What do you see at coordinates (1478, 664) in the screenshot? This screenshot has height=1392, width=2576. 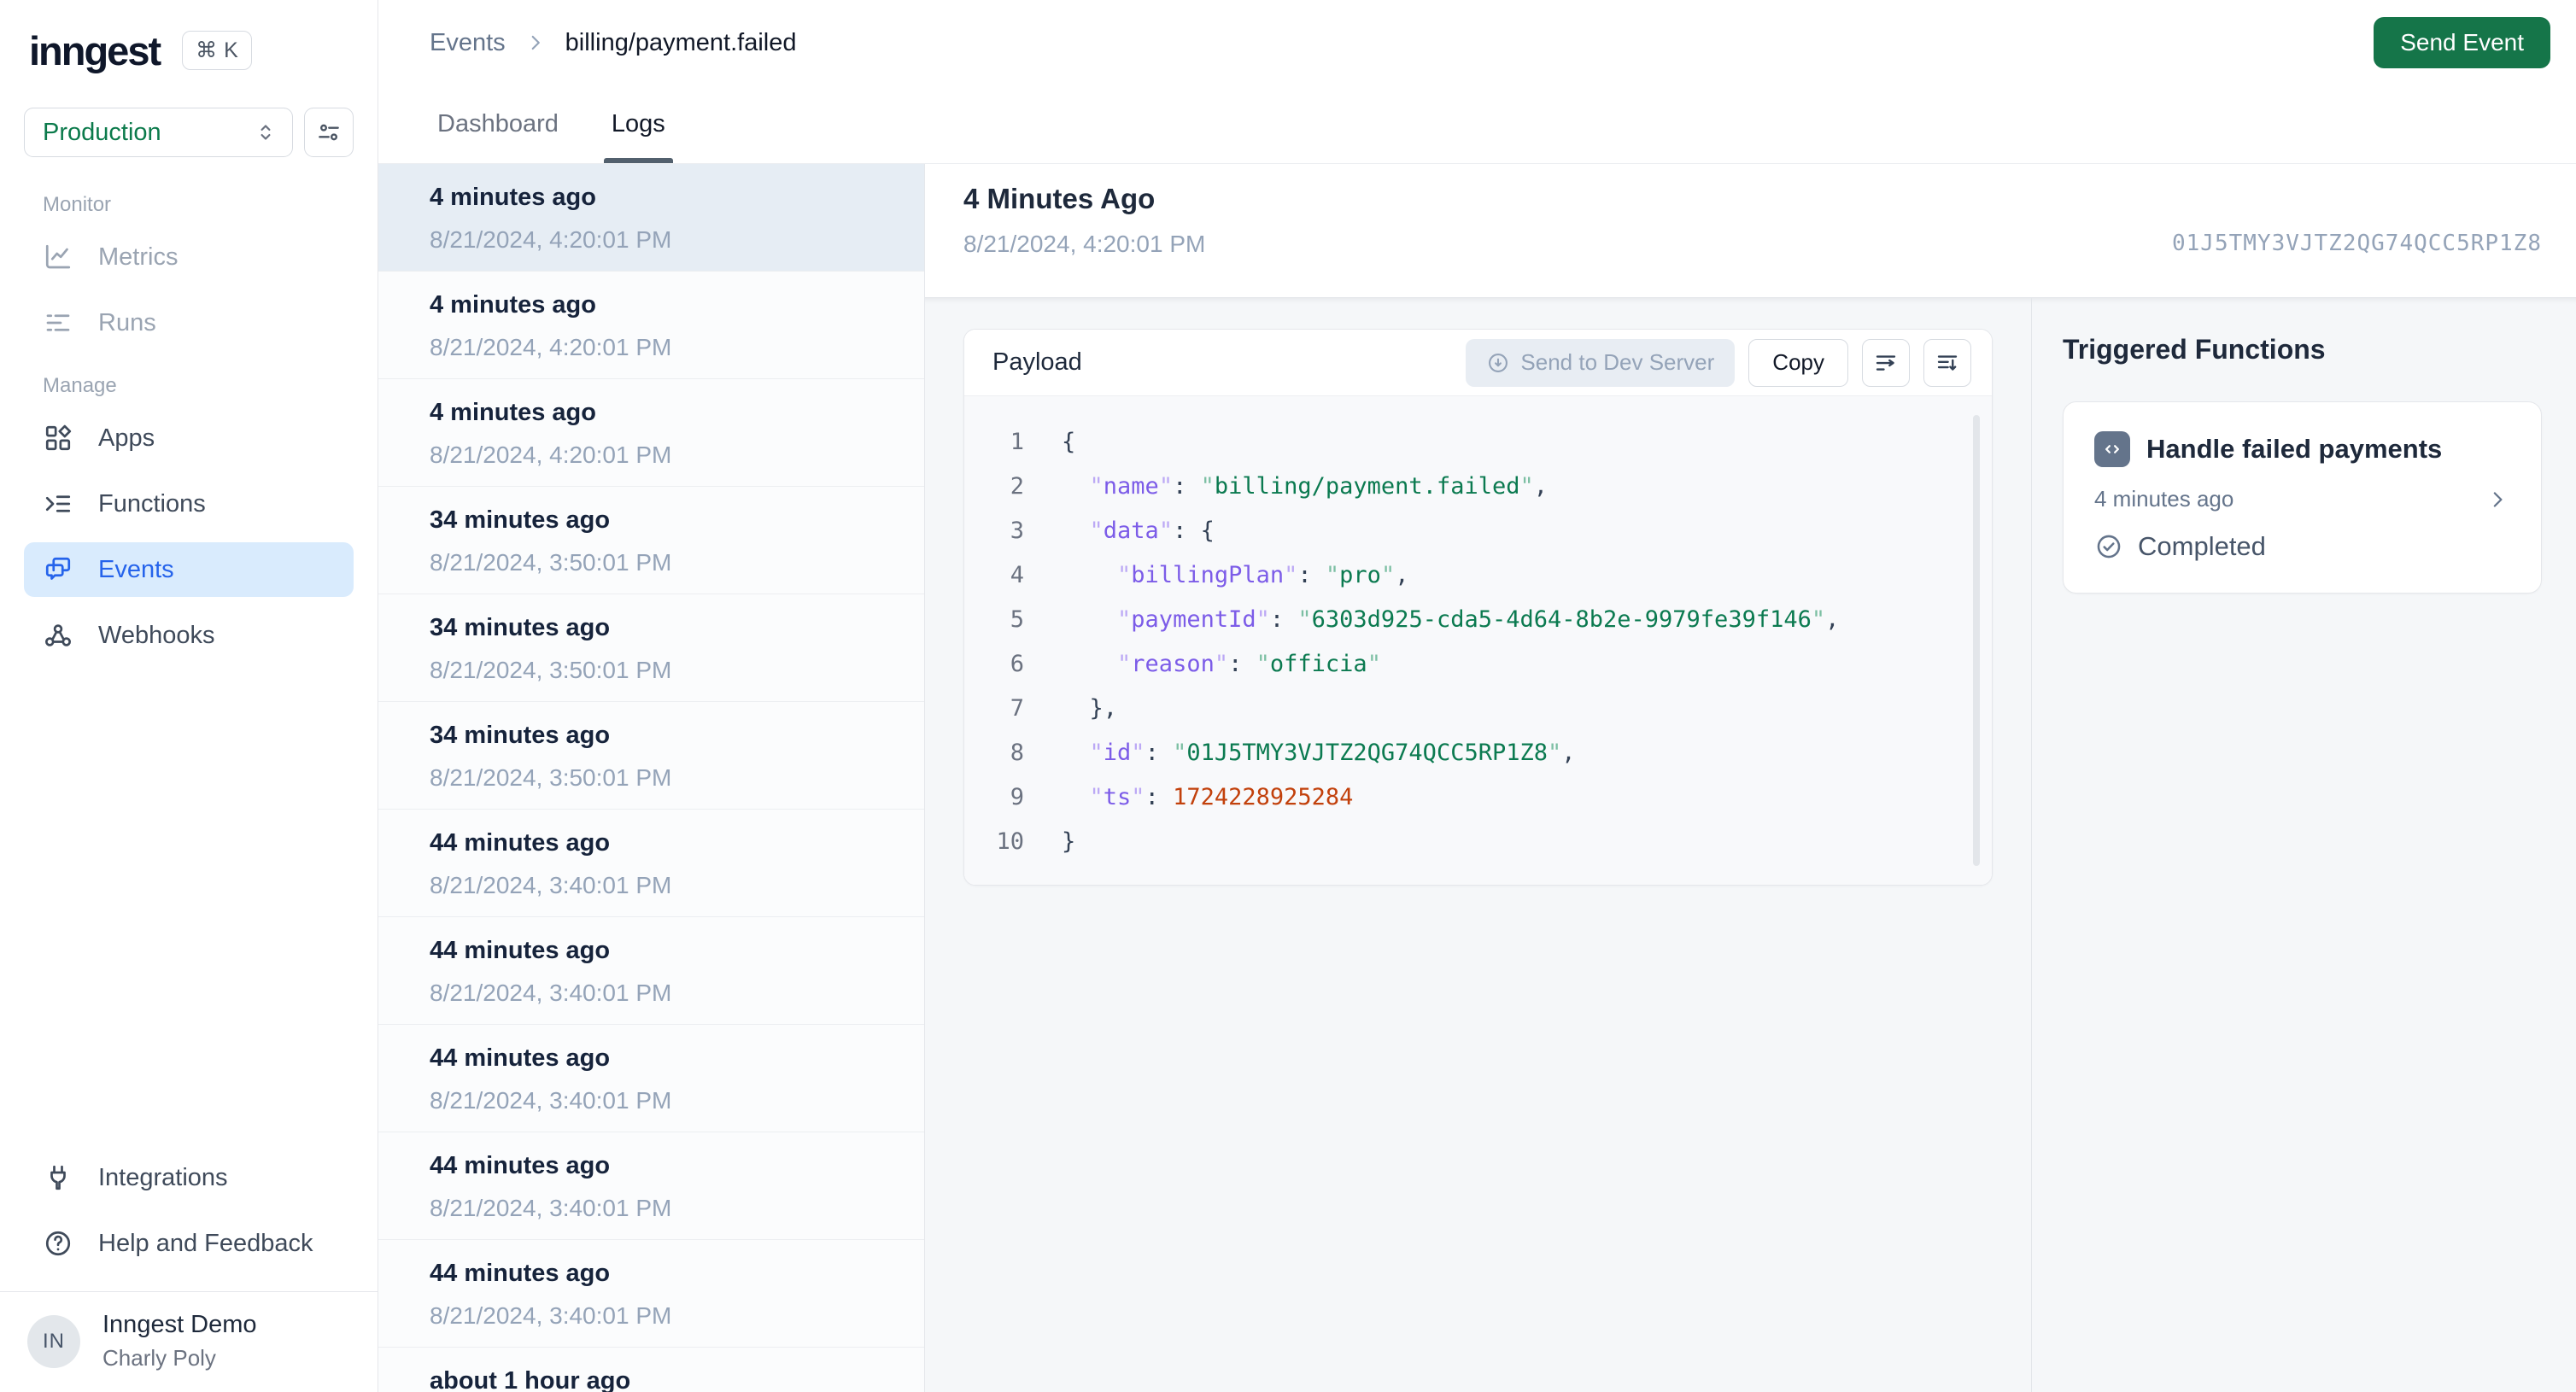 I see `code-line: 6 "reason": "officia"` at bounding box center [1478, 664].